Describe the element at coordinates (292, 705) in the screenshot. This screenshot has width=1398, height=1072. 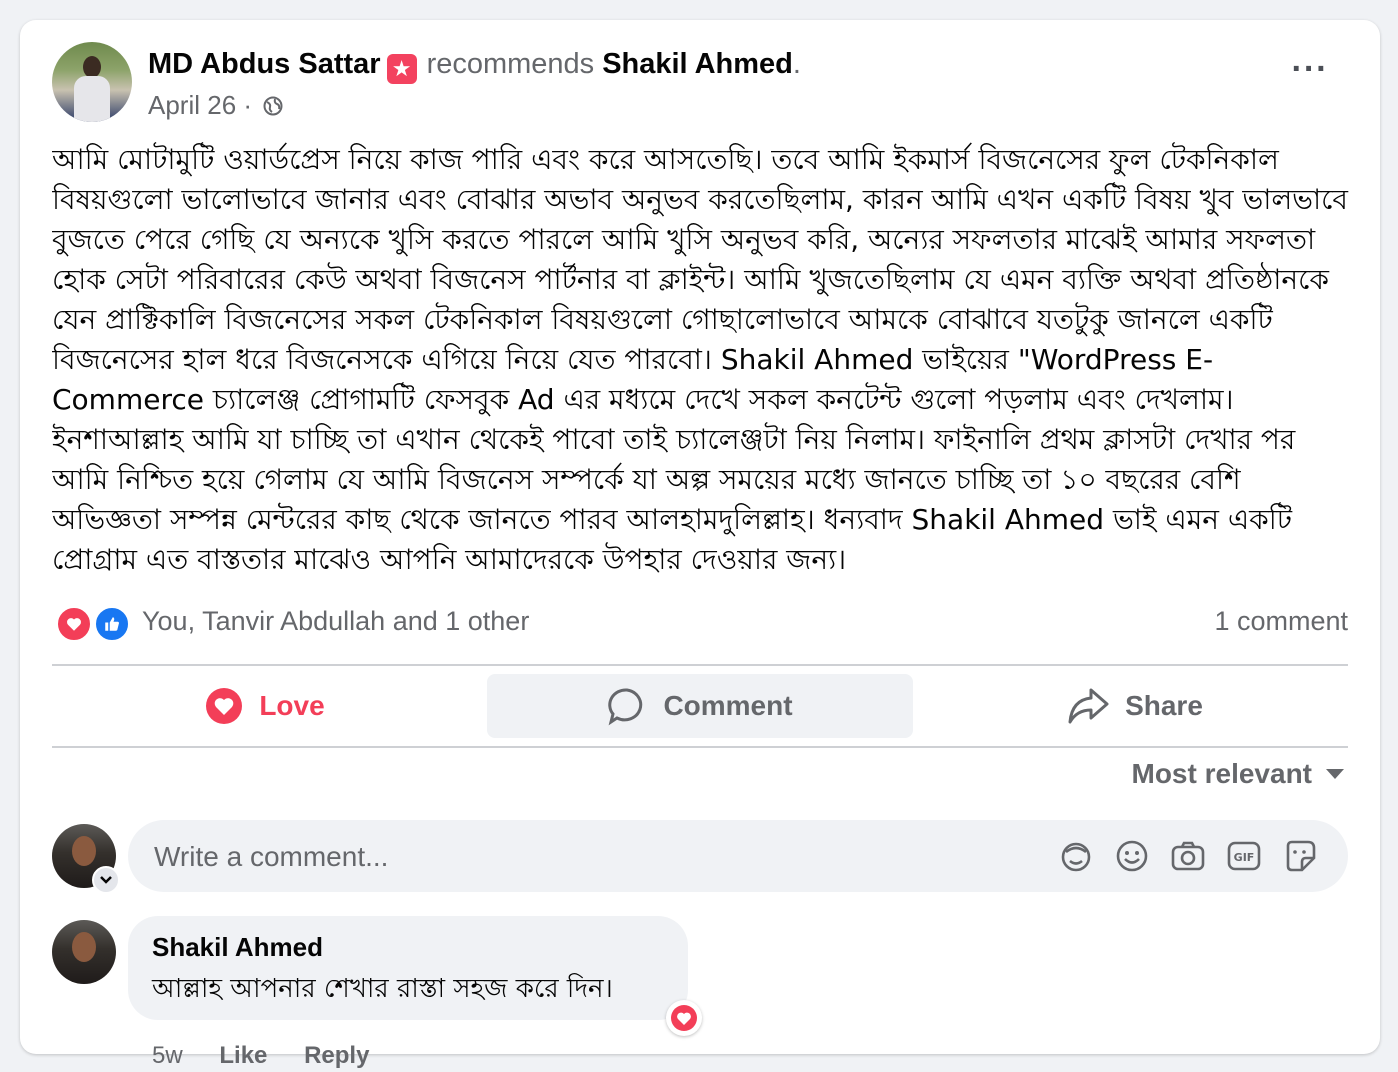
I see `love-label: Love` at that location.